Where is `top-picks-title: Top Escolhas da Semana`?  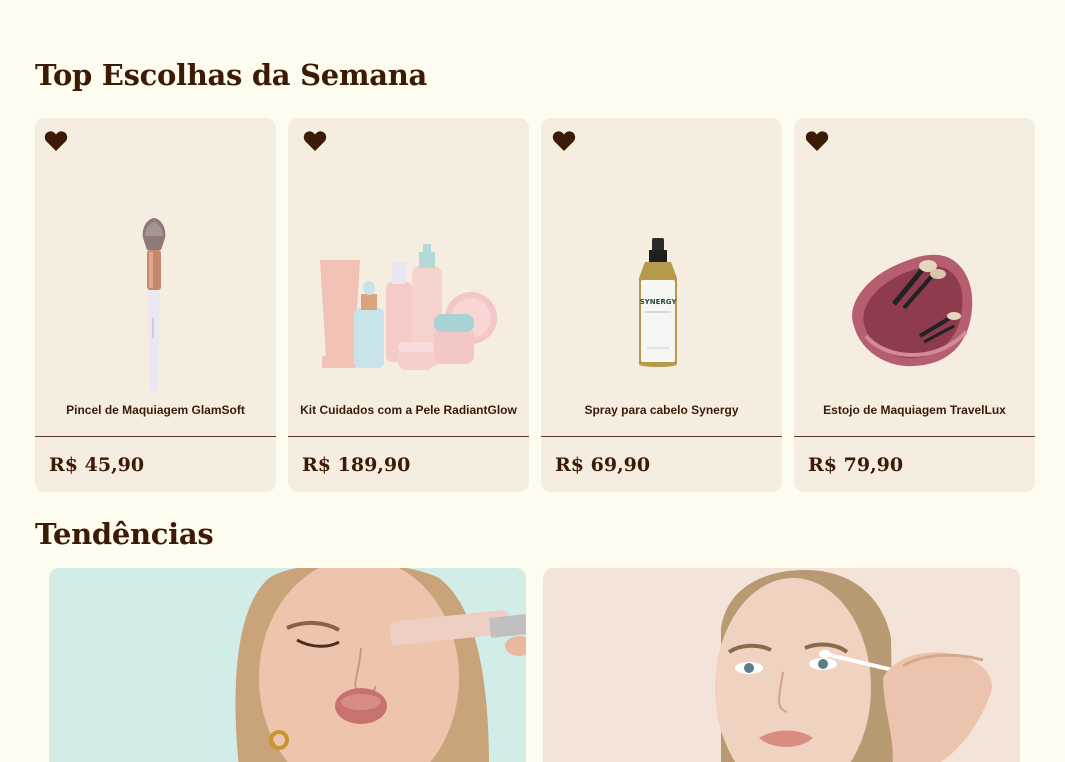
top-picks-title: Top Escolhas da Semana is located at coordinates (231, 75).